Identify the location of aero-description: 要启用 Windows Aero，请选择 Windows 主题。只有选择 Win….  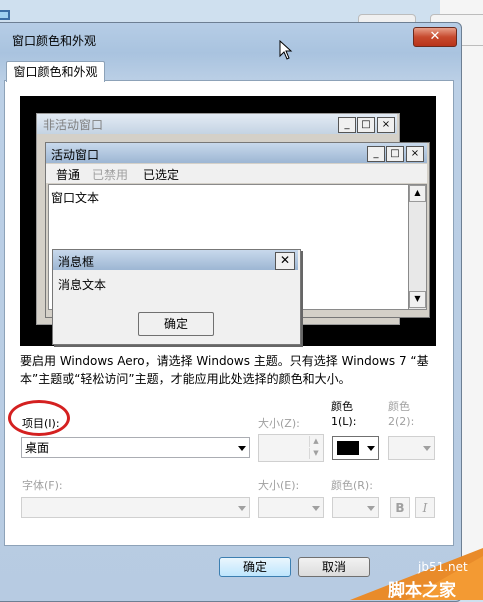
(224, 370).